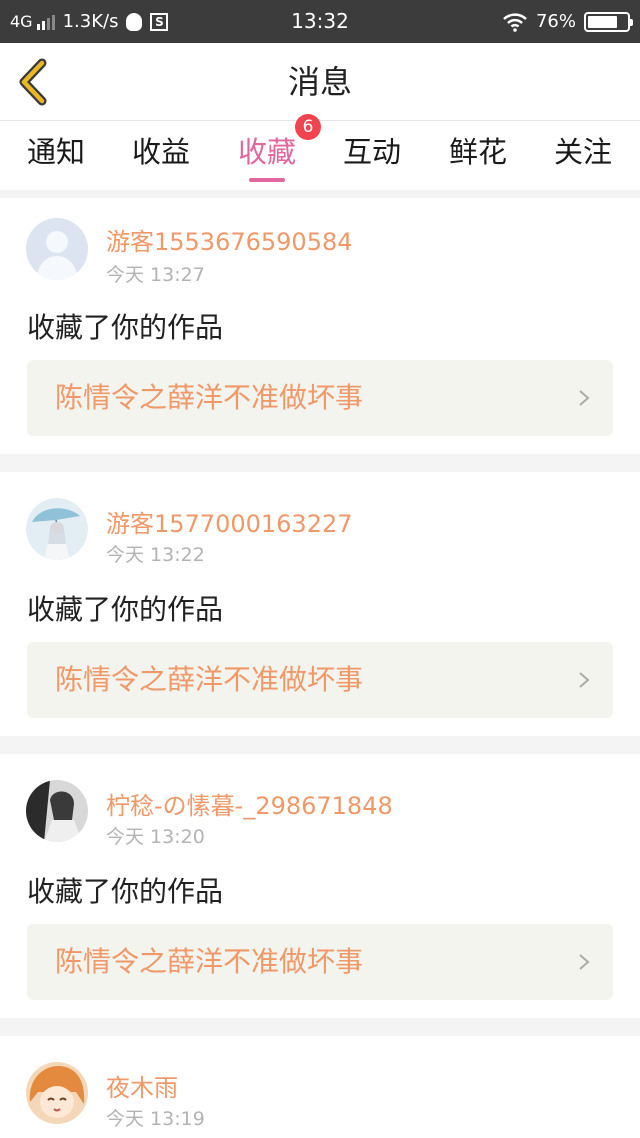 The image size is (640, 1138). Describe the element at coordinates (371, 152) in the screenshot. I see `tab-label: 互动` at that location.